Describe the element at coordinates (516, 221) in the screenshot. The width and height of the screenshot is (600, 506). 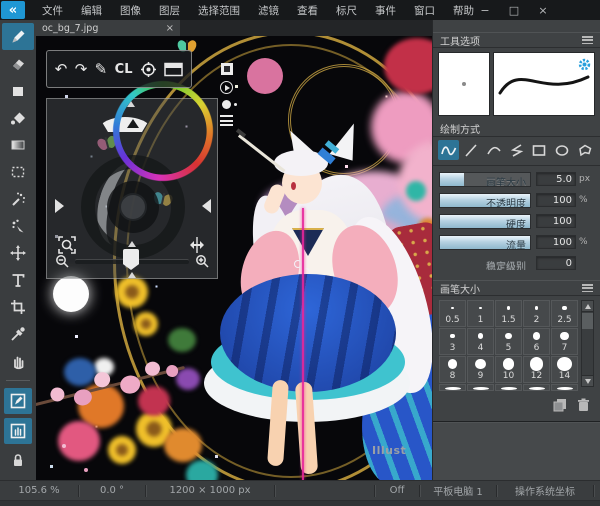
I see `slider-hardness: 硬度 100` at that location.